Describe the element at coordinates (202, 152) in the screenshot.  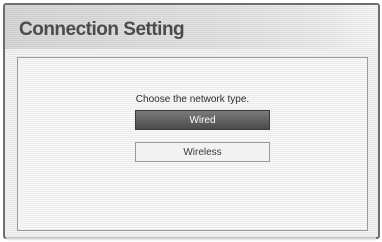
I see `wireless-option: Wireless` at that location.